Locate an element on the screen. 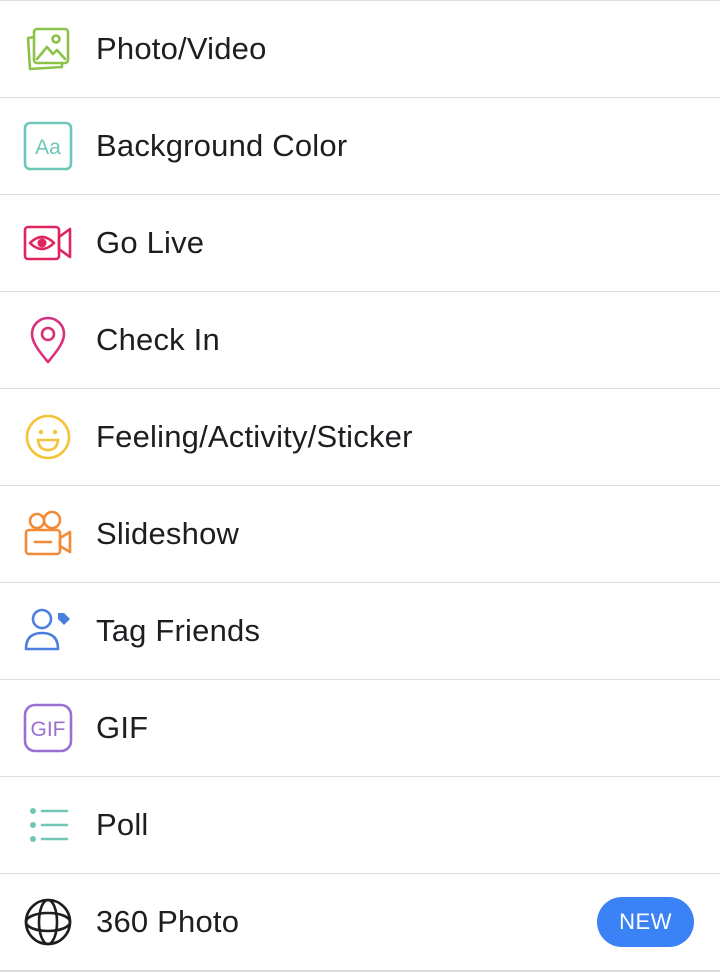 This screenshot has height=973, width=720. new-badge: NEW is located at coordinates (645, 922).